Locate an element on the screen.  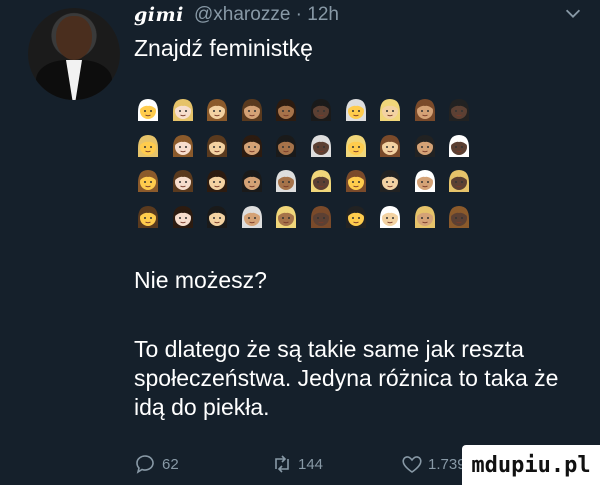
chevron-down-icon is located at coordinates (573, 13).